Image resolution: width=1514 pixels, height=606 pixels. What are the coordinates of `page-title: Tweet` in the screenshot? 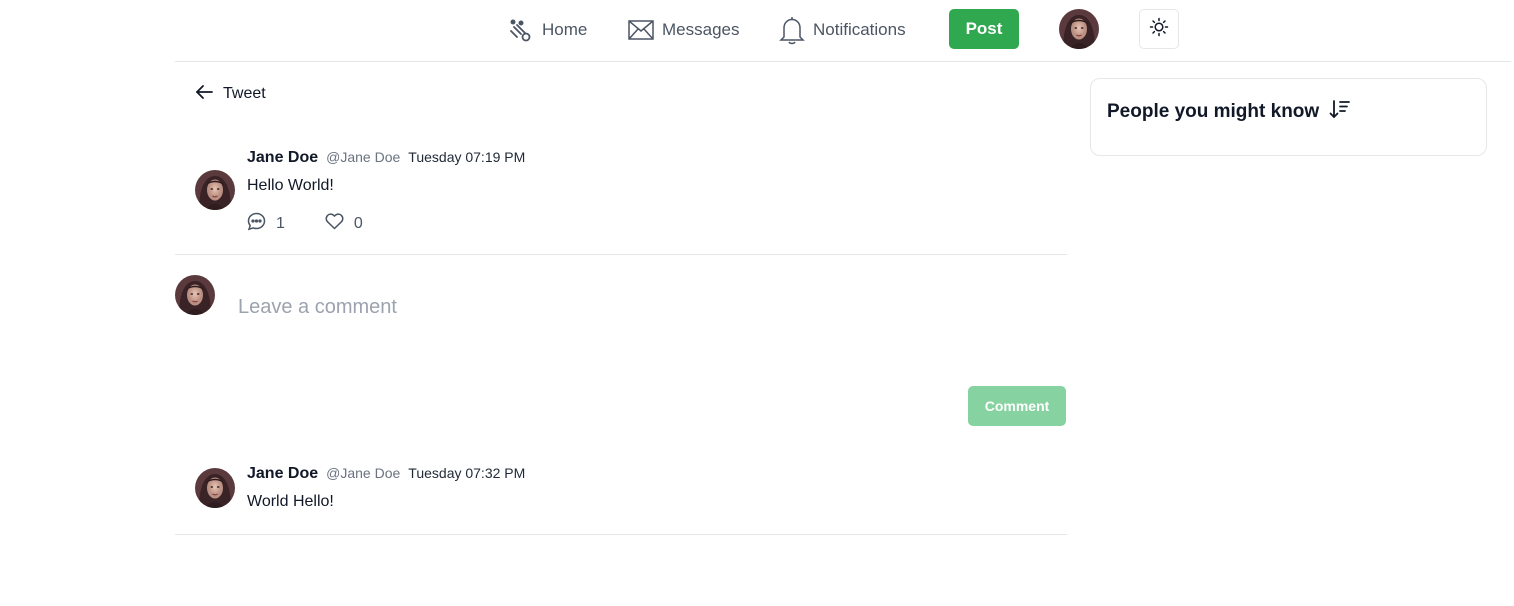 It's located at (244, 93).